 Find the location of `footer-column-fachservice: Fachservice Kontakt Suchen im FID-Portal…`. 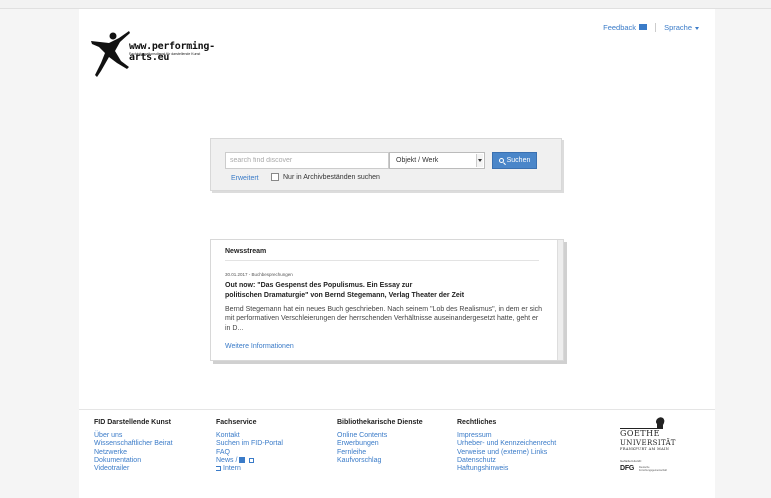

footer-column-fachservice: Fachservice Kontakt Suchen im FID-Portal… is located at coordinates (249, 446).